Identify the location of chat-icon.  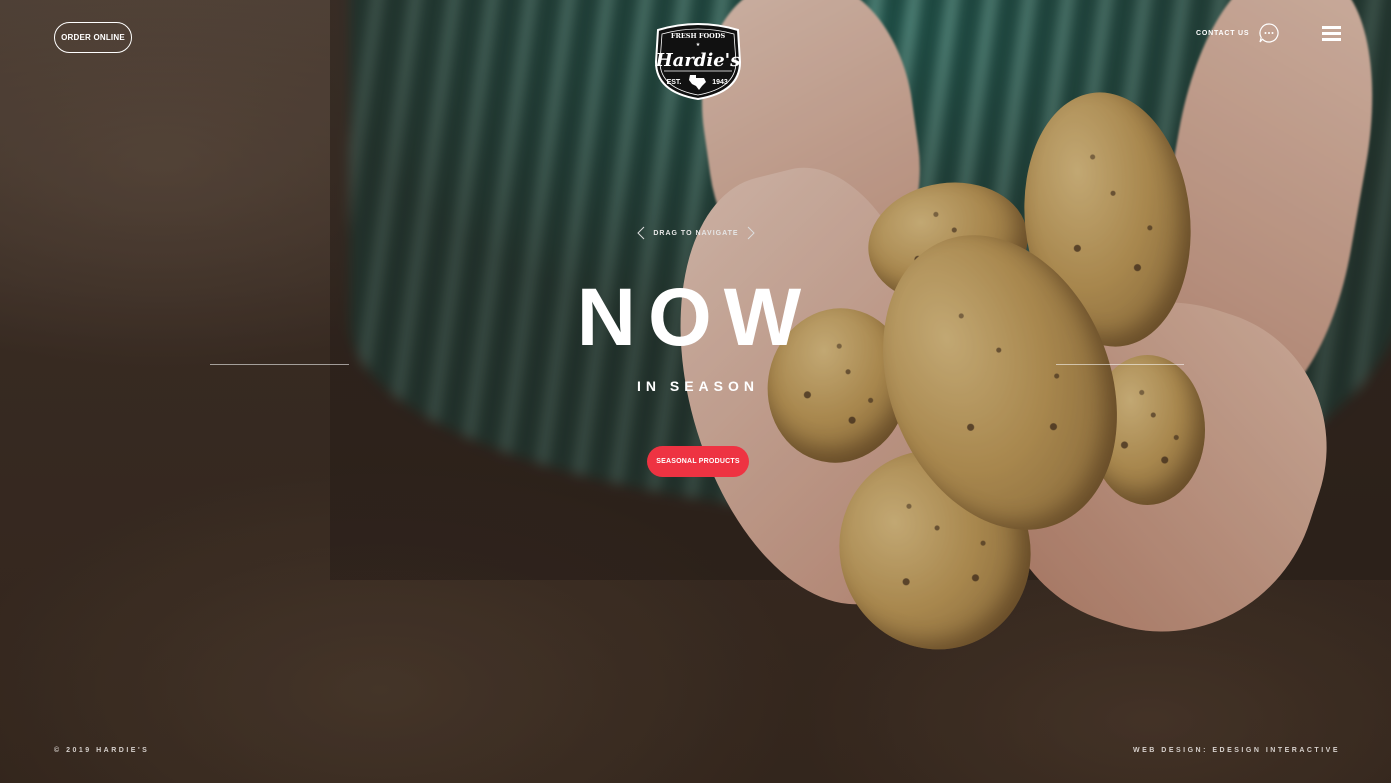
(1269, 33).